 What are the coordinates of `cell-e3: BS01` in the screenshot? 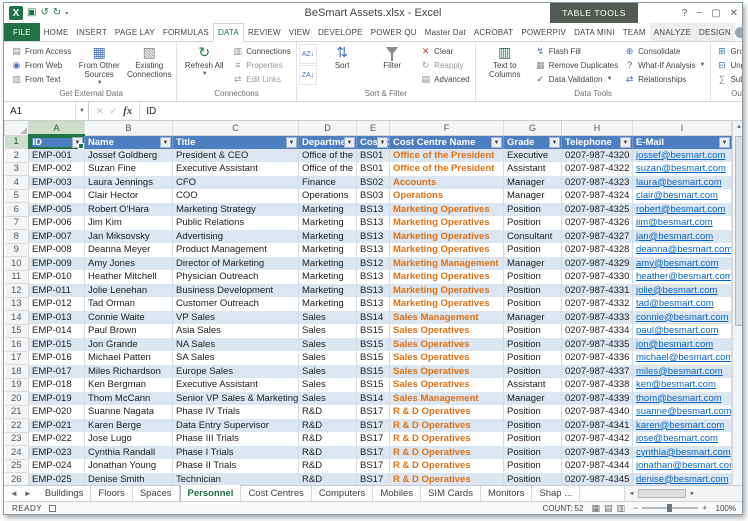 It's located at (373, 169).